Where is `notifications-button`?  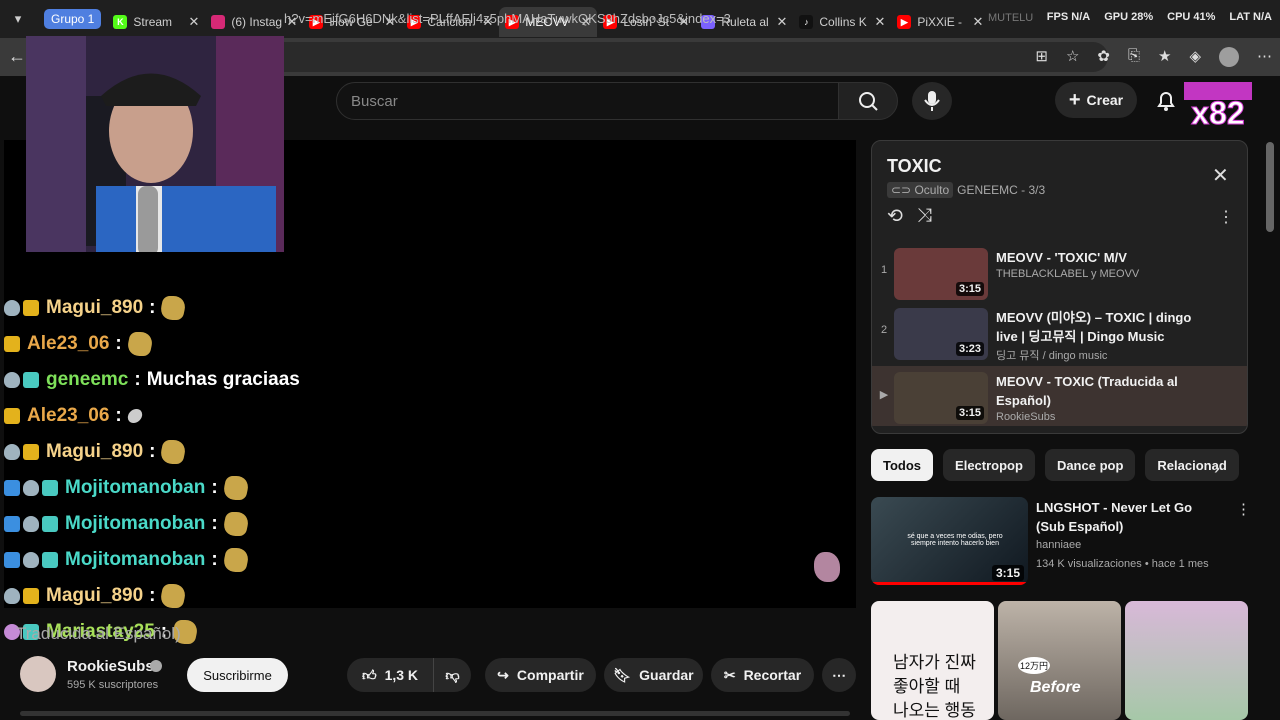
notifications-button is located at coordinates (1166, 103).